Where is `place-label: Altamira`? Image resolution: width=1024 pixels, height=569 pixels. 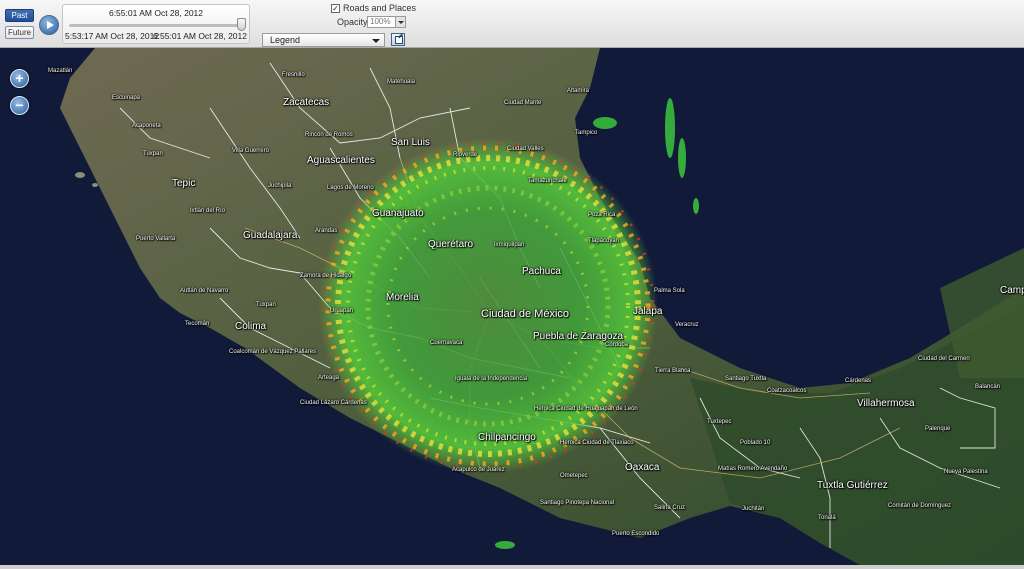 place-label: Altamira is located at coordinates (578, 91).